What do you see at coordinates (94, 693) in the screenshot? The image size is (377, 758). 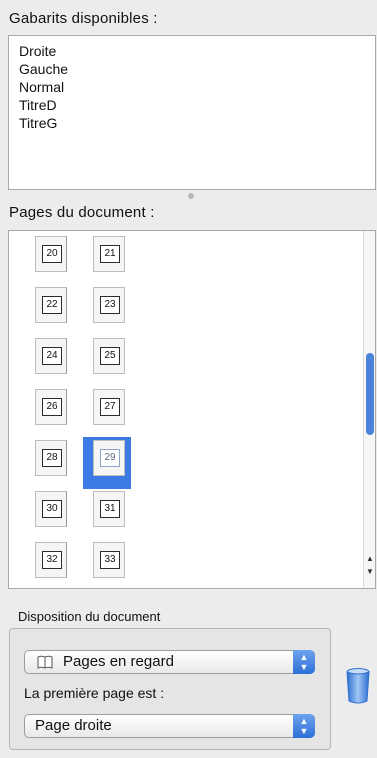 I see `first-page-label: La première page est :` at bounding box center [94, 693].